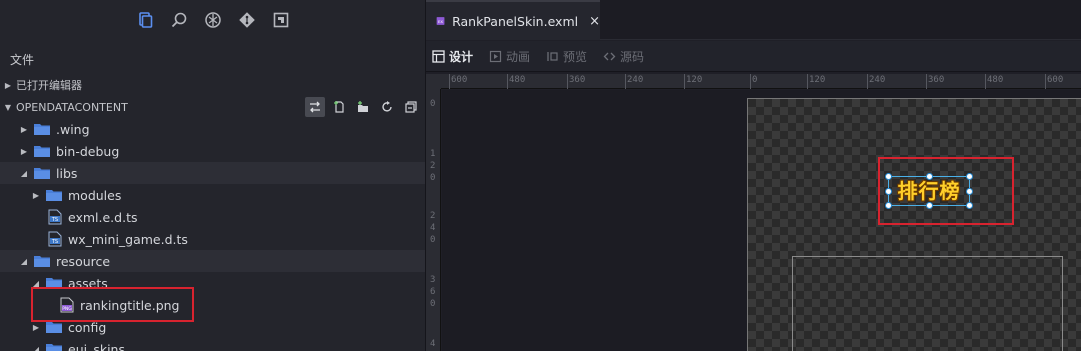  Describe the element at coordinates (609, 56) in the screenshot. I see `code-icon` at that location.